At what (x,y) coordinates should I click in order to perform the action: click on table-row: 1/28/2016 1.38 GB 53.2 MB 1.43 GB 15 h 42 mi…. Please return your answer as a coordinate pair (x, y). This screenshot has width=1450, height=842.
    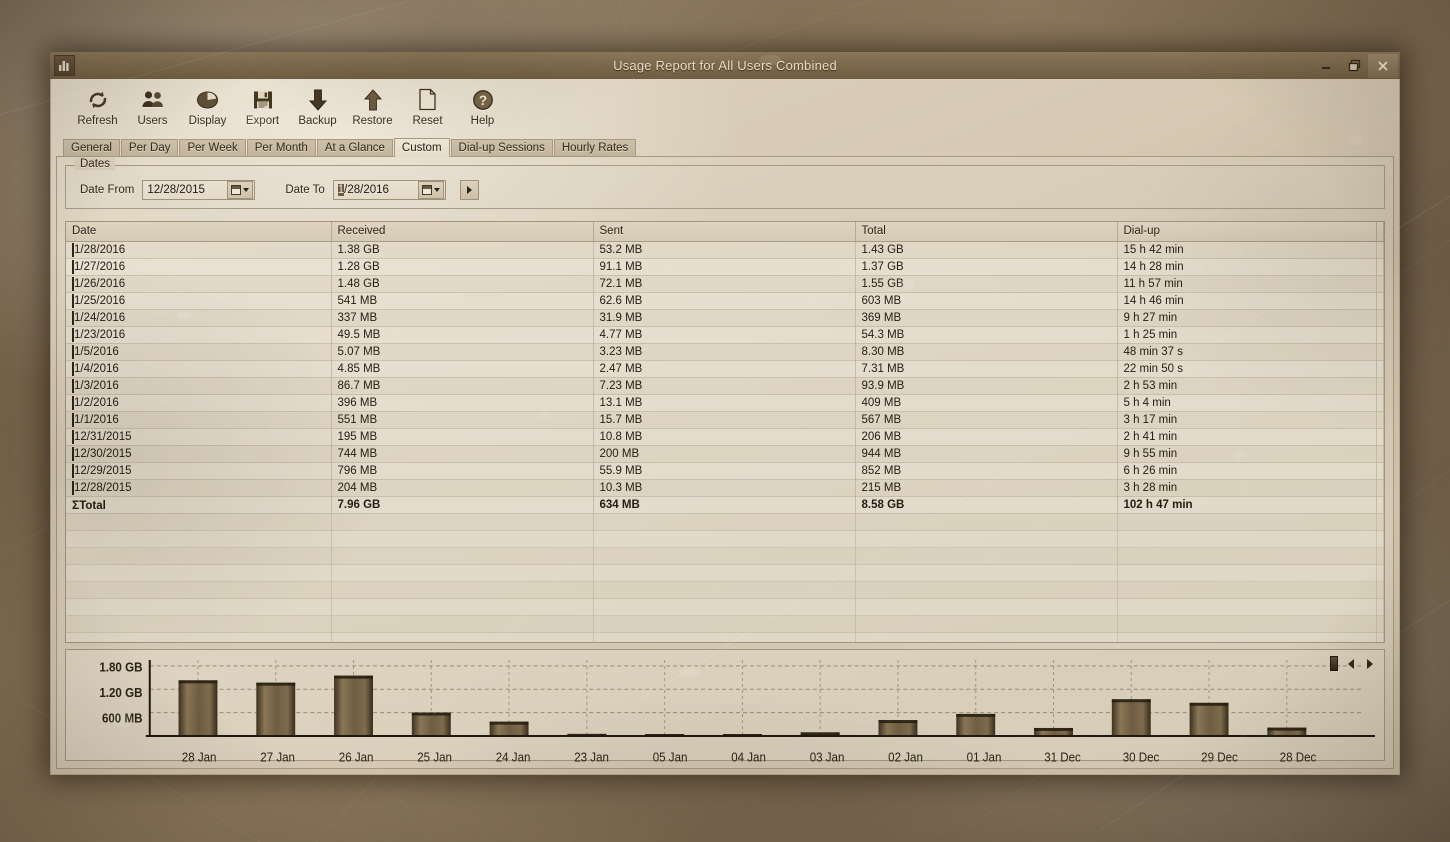
    Looking at the image, I should click on (725, 250).